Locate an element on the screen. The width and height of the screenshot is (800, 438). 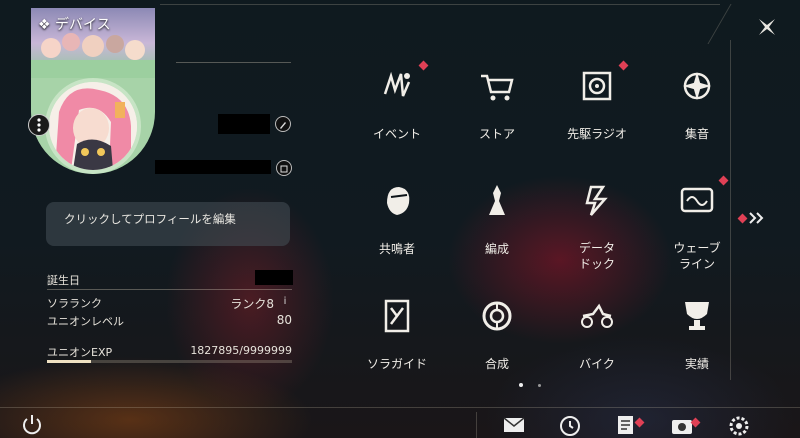
bottom-separator is located at coordinates (476, 425).